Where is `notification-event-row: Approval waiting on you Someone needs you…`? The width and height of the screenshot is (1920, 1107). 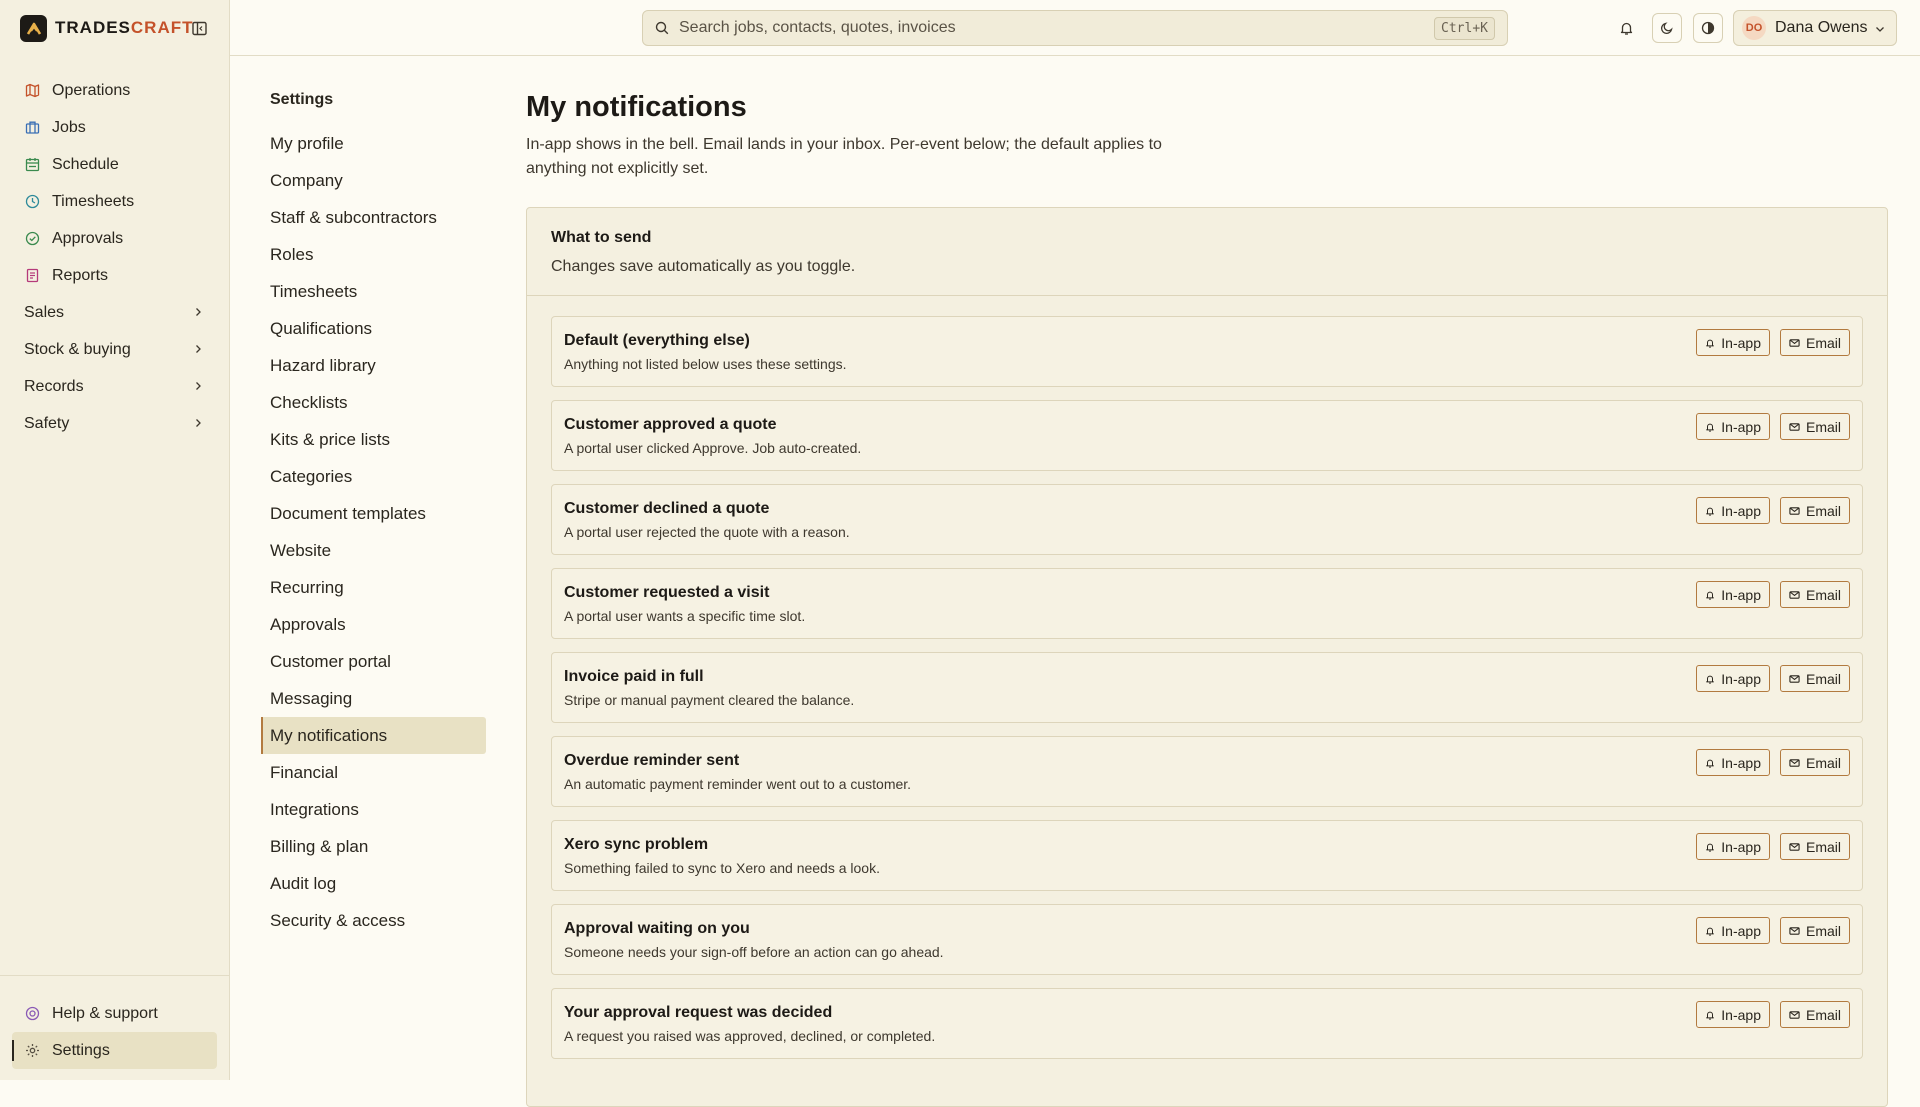
notification-event-row: Approval waiting on you Someone needs you… is located at coordinates (1207, 939).